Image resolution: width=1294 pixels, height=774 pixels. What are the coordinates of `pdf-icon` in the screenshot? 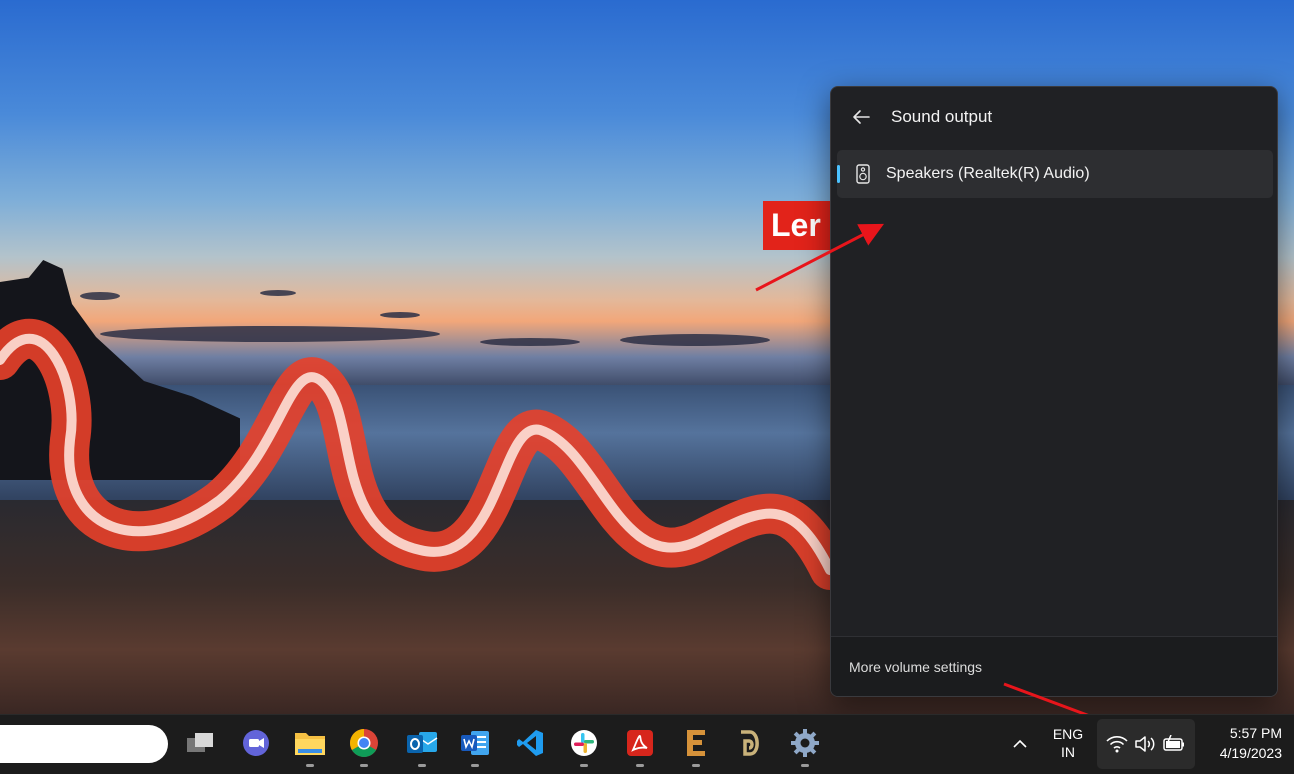 It's located at (640, 743).